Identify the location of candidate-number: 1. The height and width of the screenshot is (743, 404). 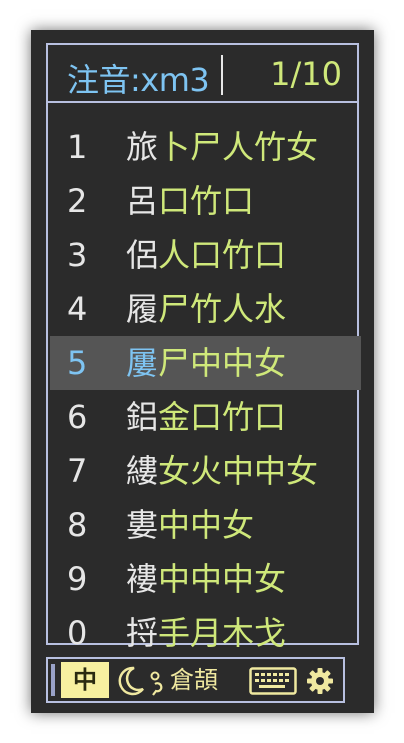
(77, 147).